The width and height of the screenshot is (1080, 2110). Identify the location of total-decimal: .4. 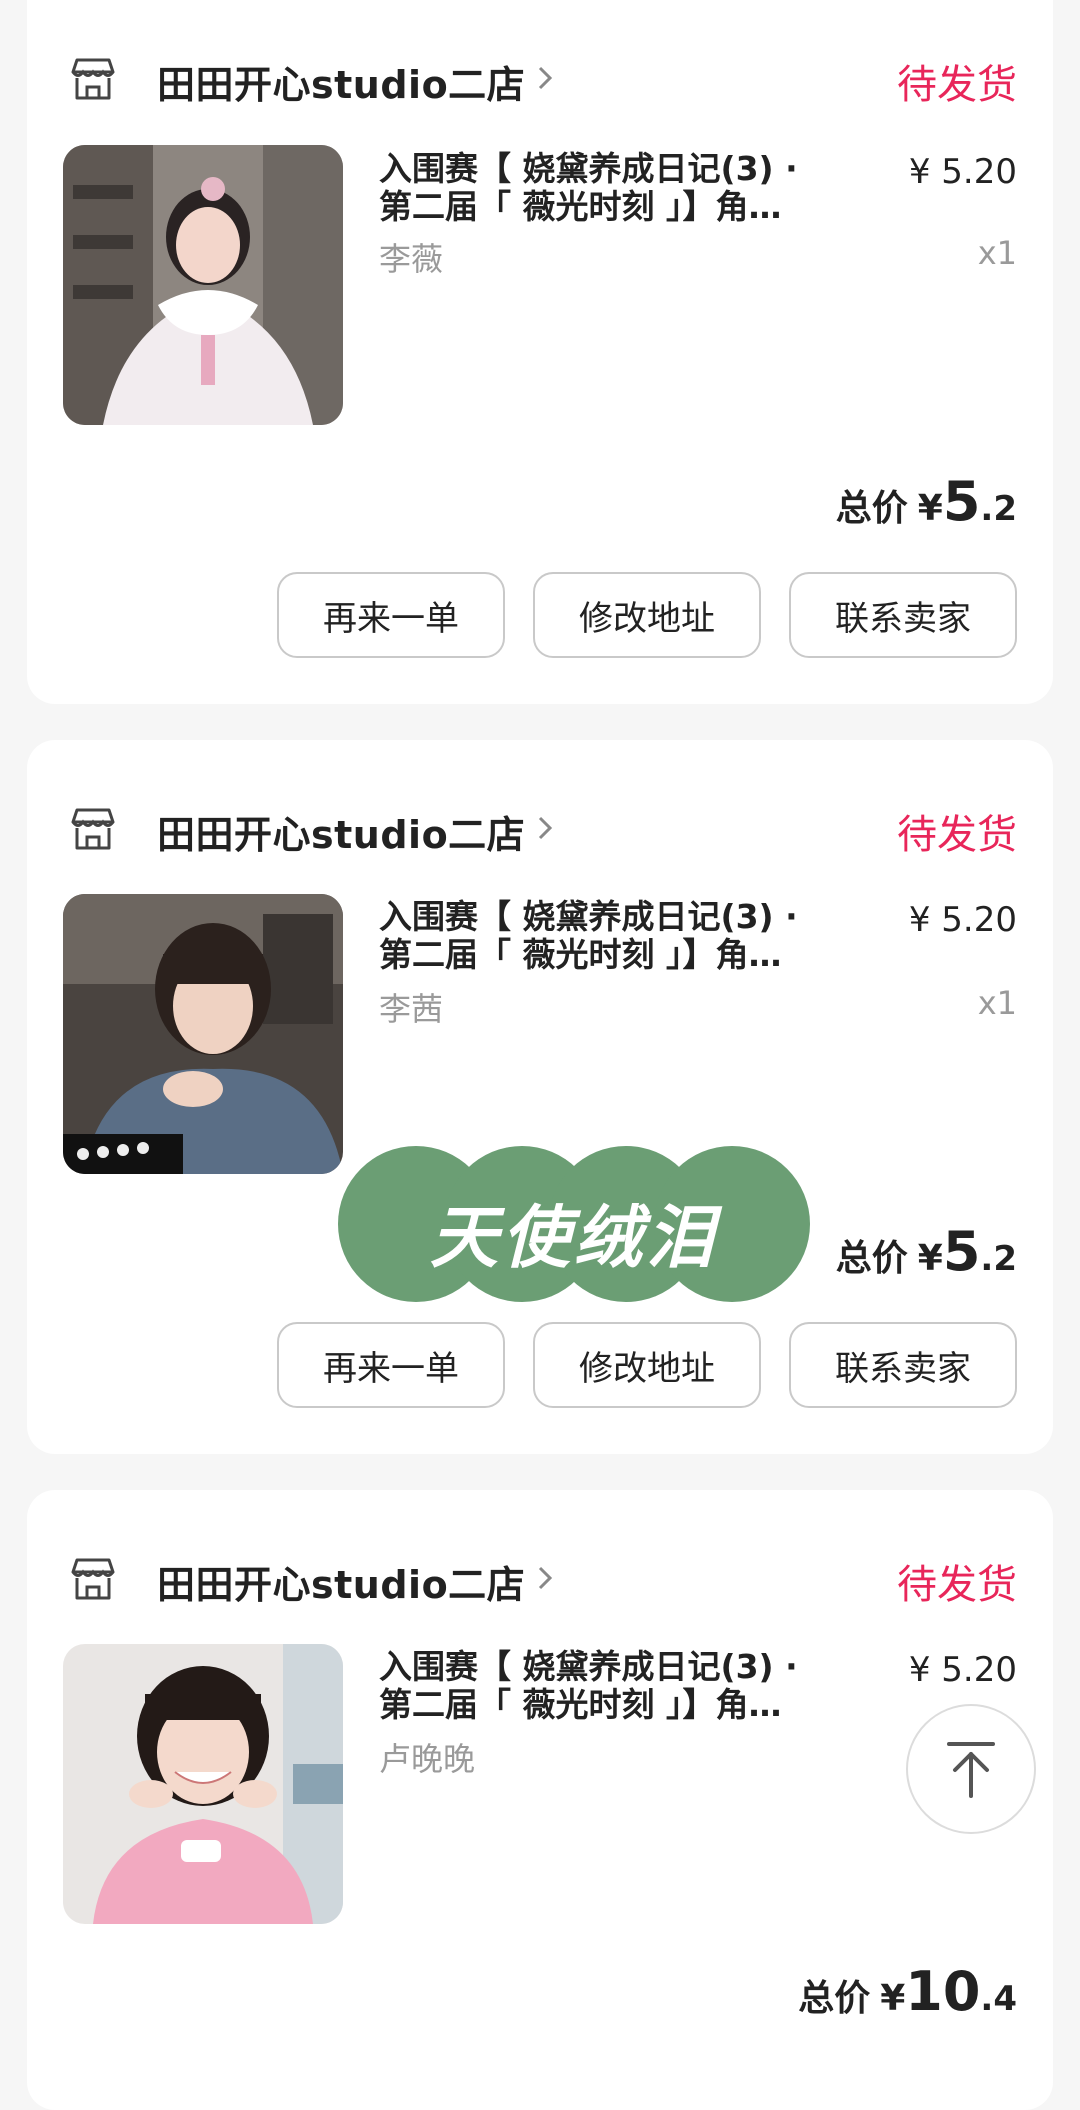
(998, 1999).